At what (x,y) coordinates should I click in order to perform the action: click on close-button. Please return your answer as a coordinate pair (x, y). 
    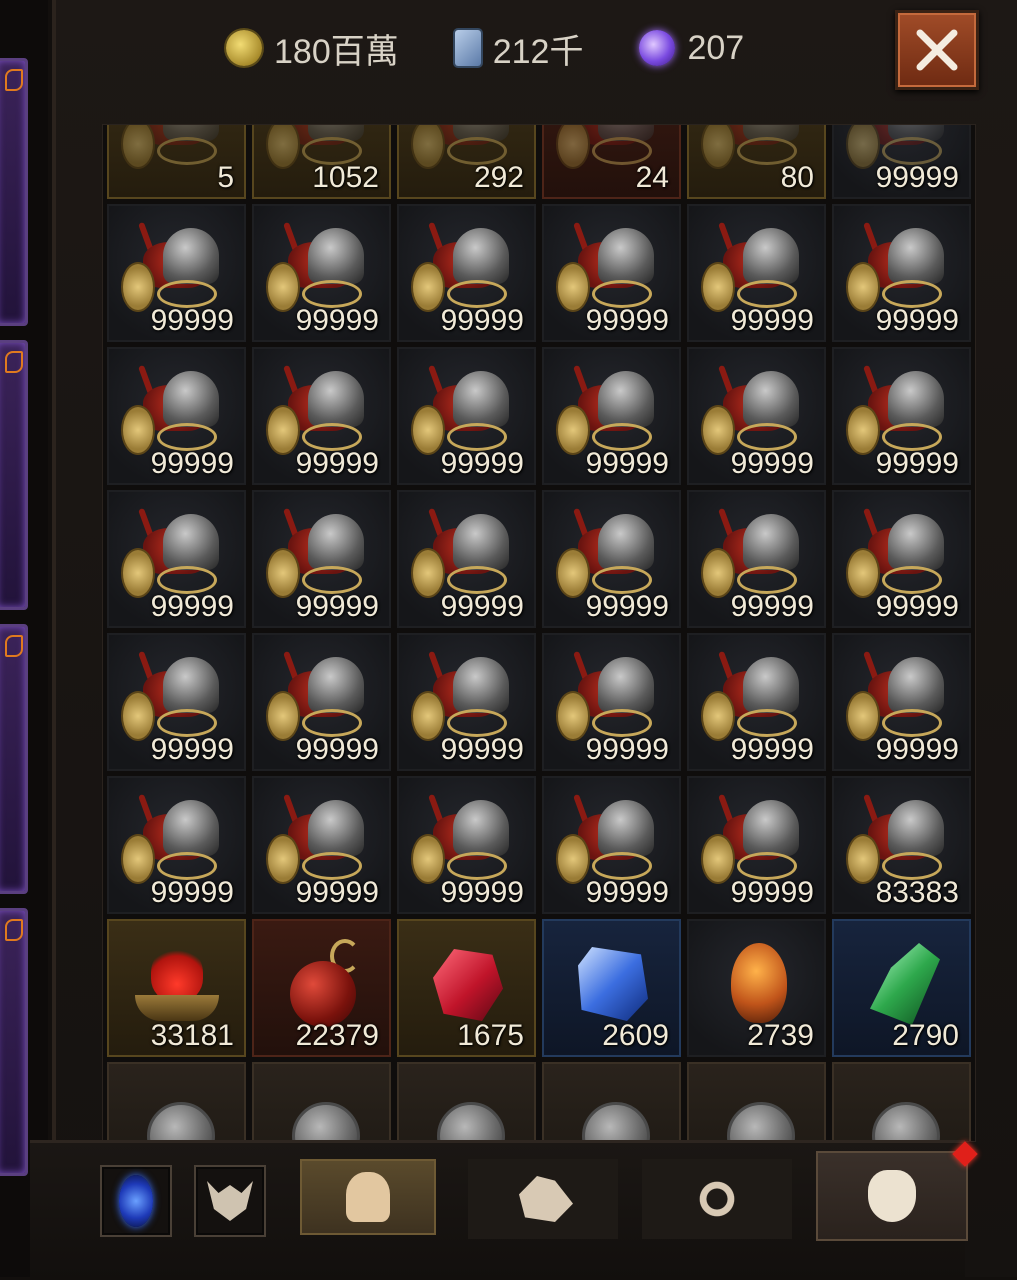
    Looking at the image, I should click on (937, 50).